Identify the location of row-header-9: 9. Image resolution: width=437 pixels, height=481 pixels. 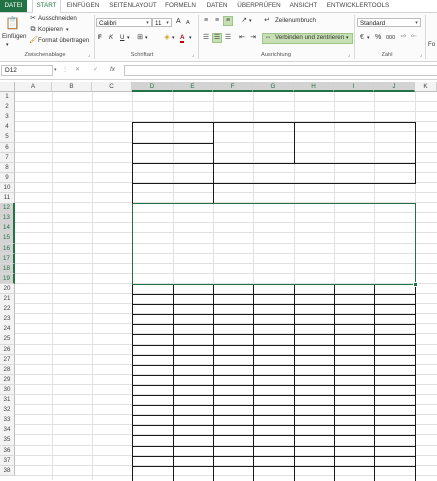
(7, 178).